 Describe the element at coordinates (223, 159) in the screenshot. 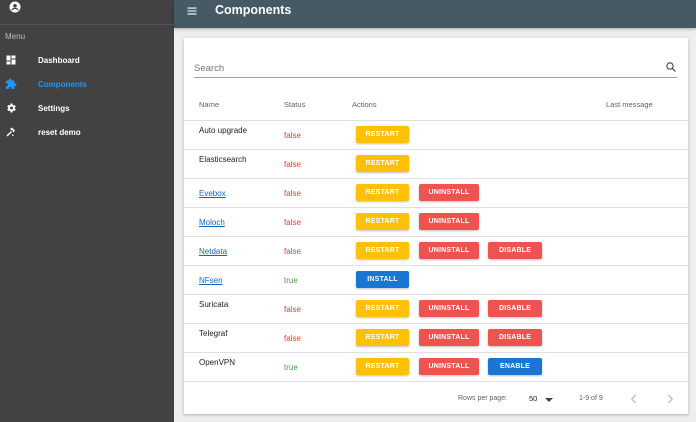

I see `component-name: Elasticsearch` at that location.